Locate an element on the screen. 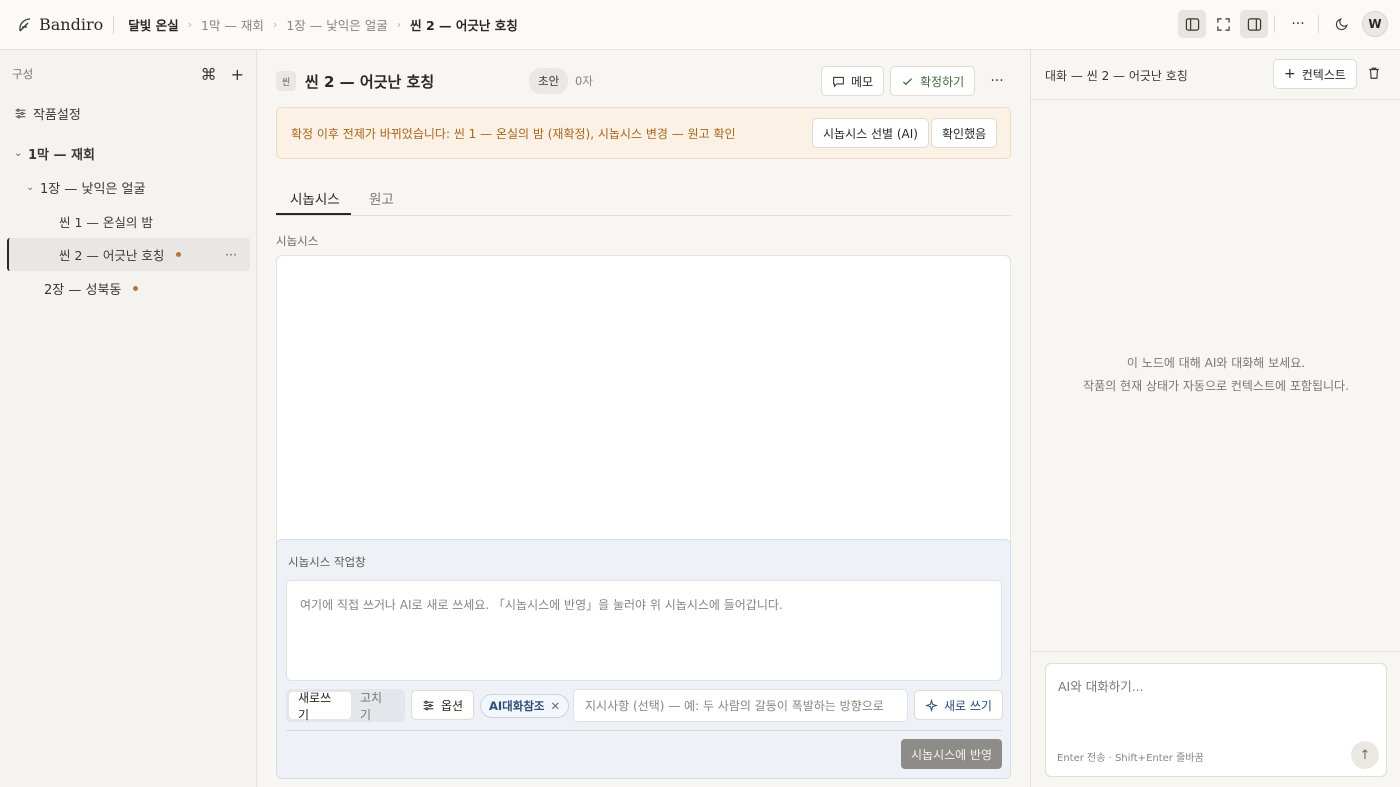 This screenshot has width=1400, height=787. instruction-input: 지시사항 (선택) — 예: 두 사람의 갈등이 폭발하는 방향으로 is located at coordinates (740, 705).